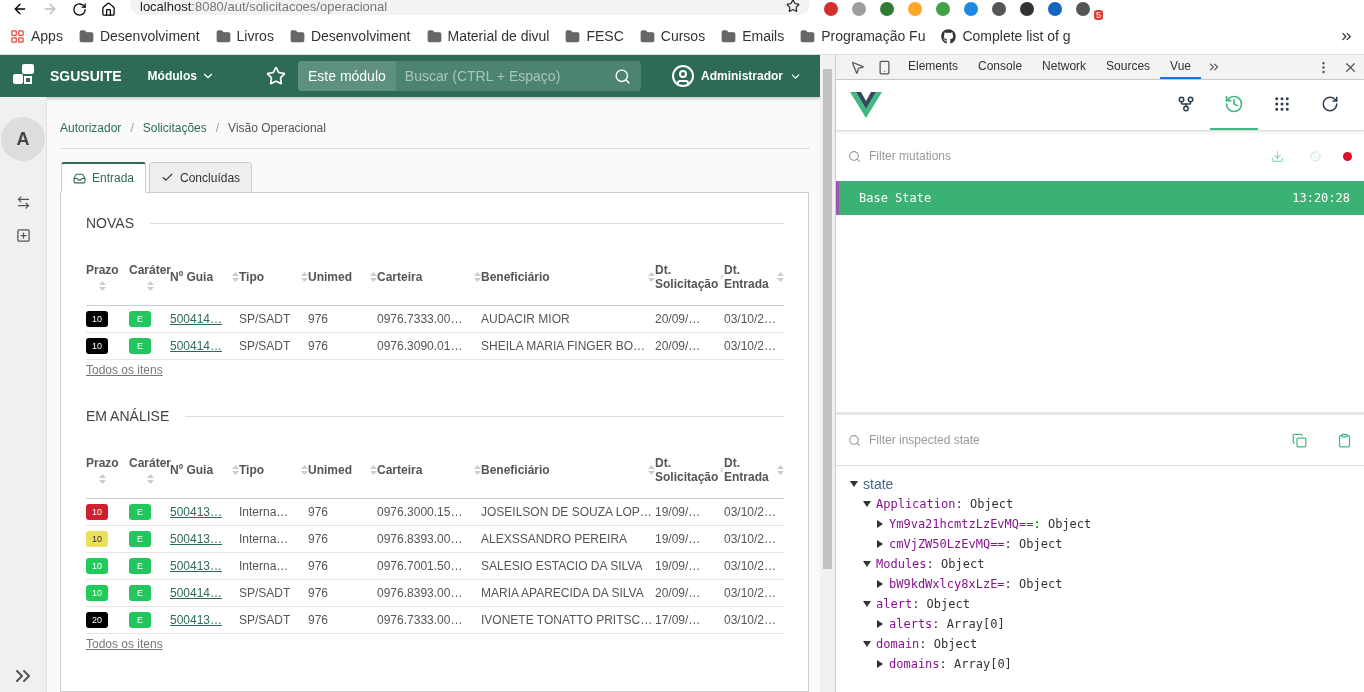 The width and height of the screenshot is (1364, 692). What do you see at coordinates (97, 620) in the screenshot?
I see `deadline-badge: 20` at bounding box center [97, 620].